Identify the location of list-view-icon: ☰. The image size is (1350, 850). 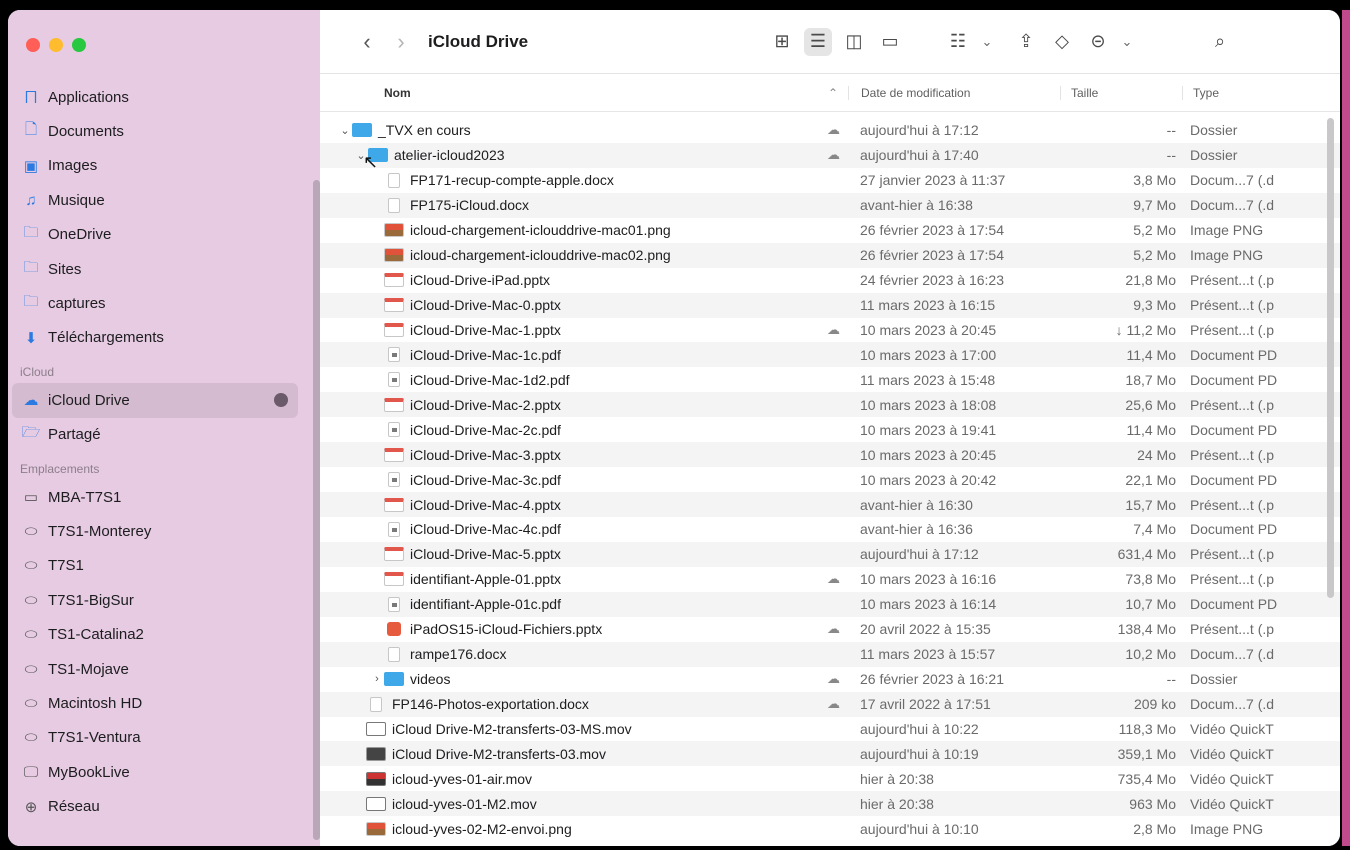
(818, 41).